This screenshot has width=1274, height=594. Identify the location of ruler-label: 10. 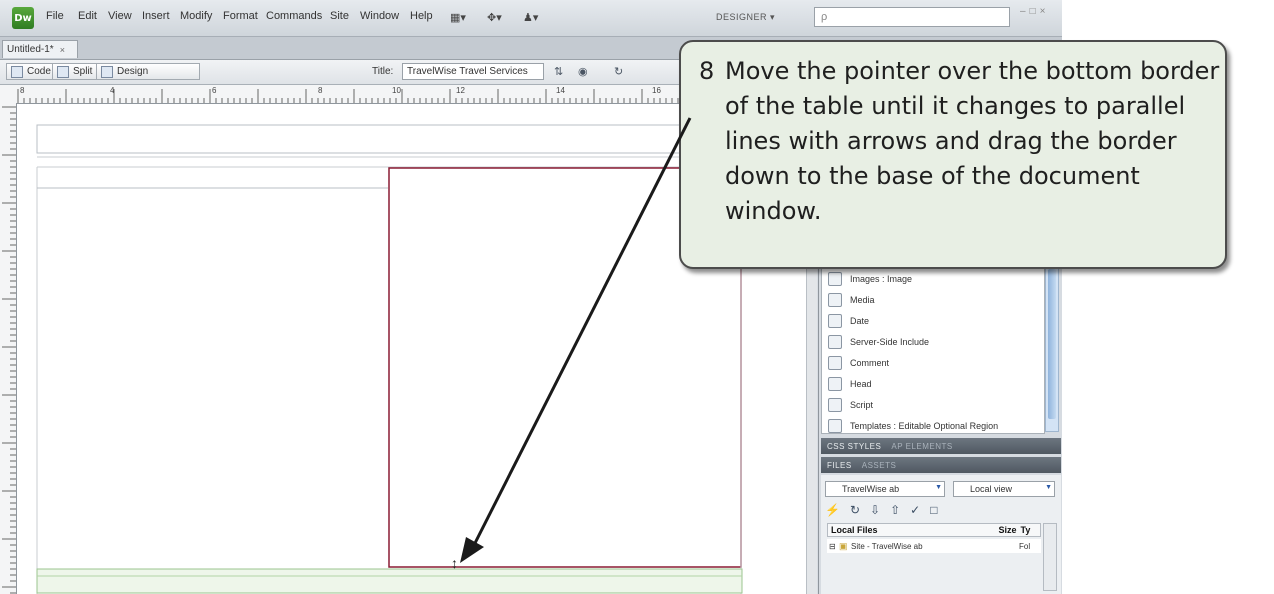
(396, 90).